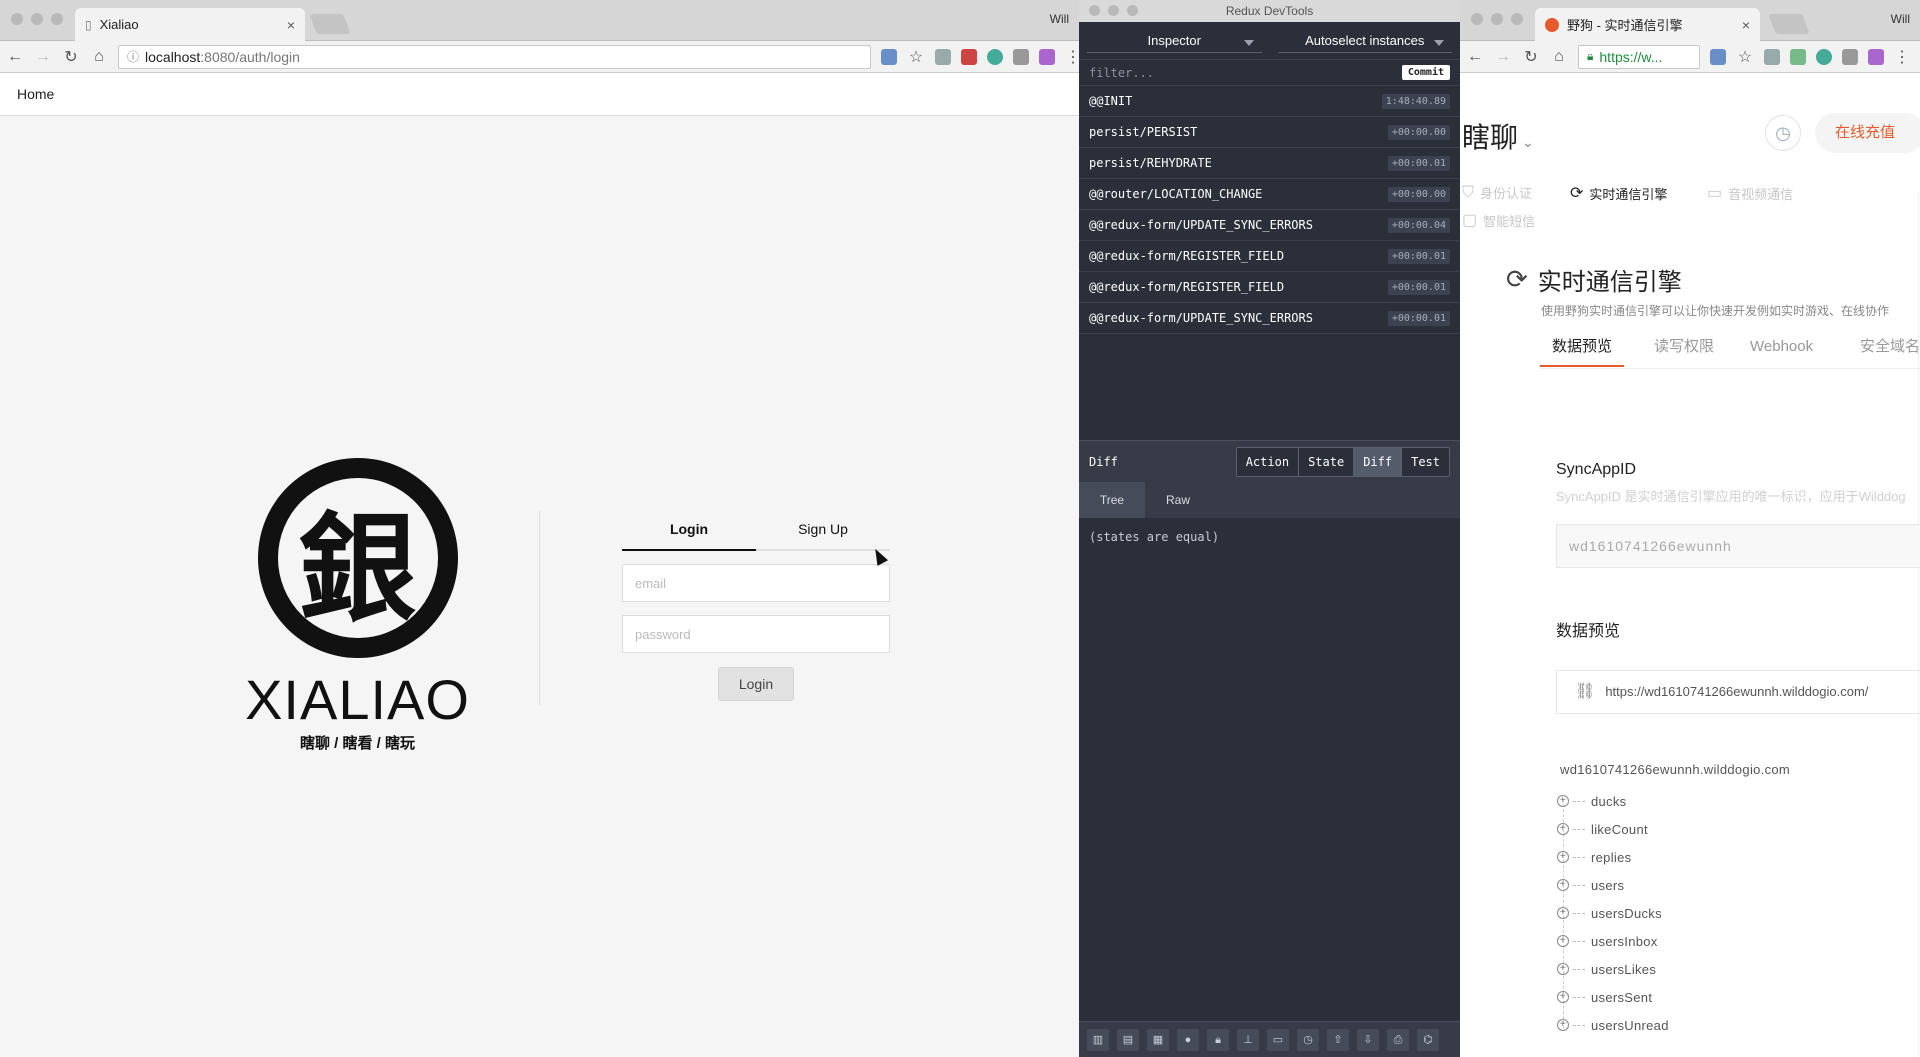 This screenshot has width=1920, height=1057. What do you see at coordinates (1867, 133) in the screenshot?
I see `recharge-button: 在线充值` at bounding box center [1867, 133].